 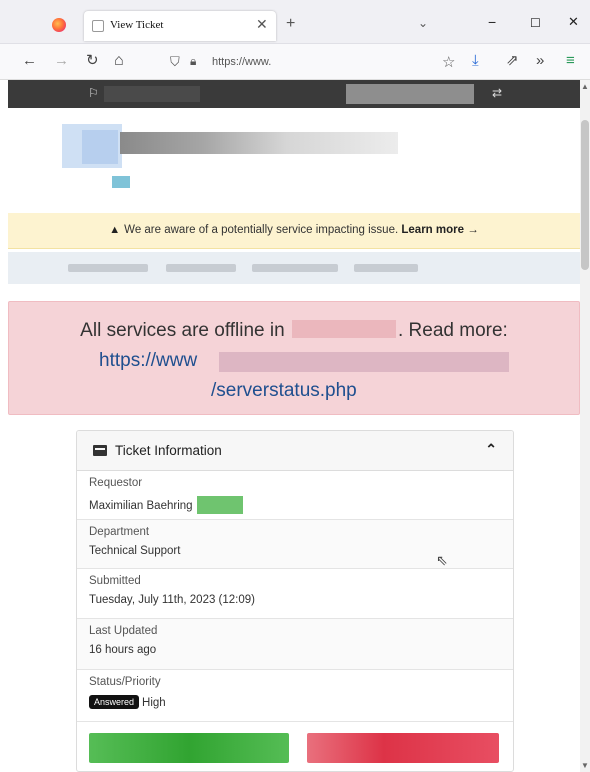 What do you see at coordinates (535, 23) in the screenshot?
I see `maximize-button: ☐` at bounding box center [535, 23].